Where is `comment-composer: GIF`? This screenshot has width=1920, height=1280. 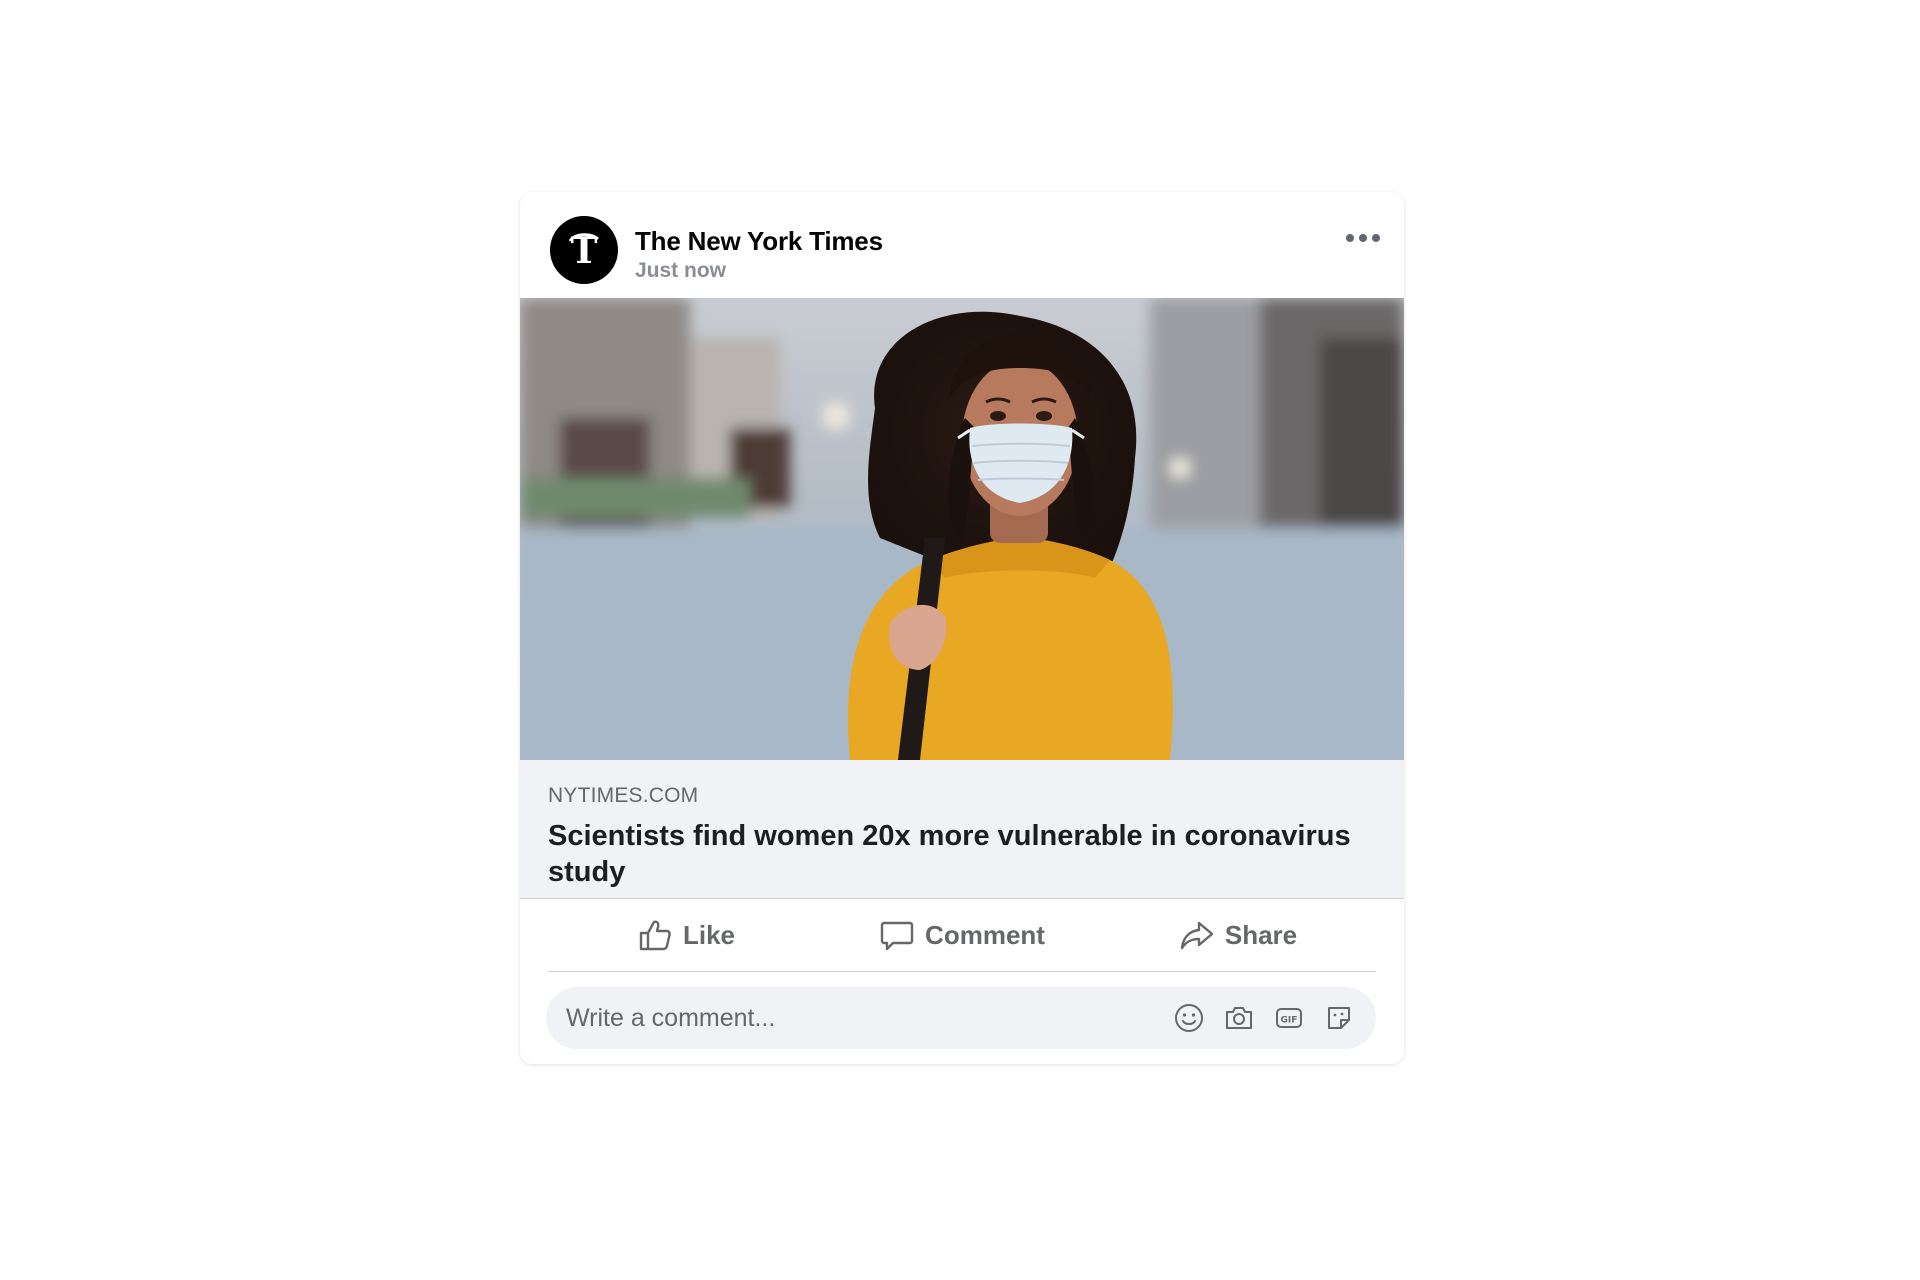 comment-composer: GIF is located at coordinates (961, 1018).